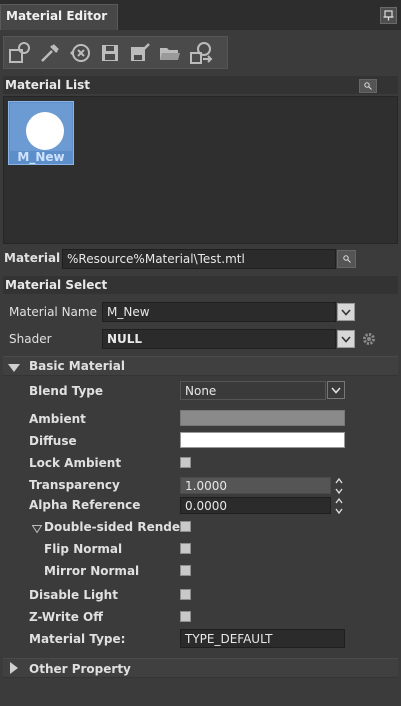  I want to click on diffuse-color-swatch, so click(262, 440).